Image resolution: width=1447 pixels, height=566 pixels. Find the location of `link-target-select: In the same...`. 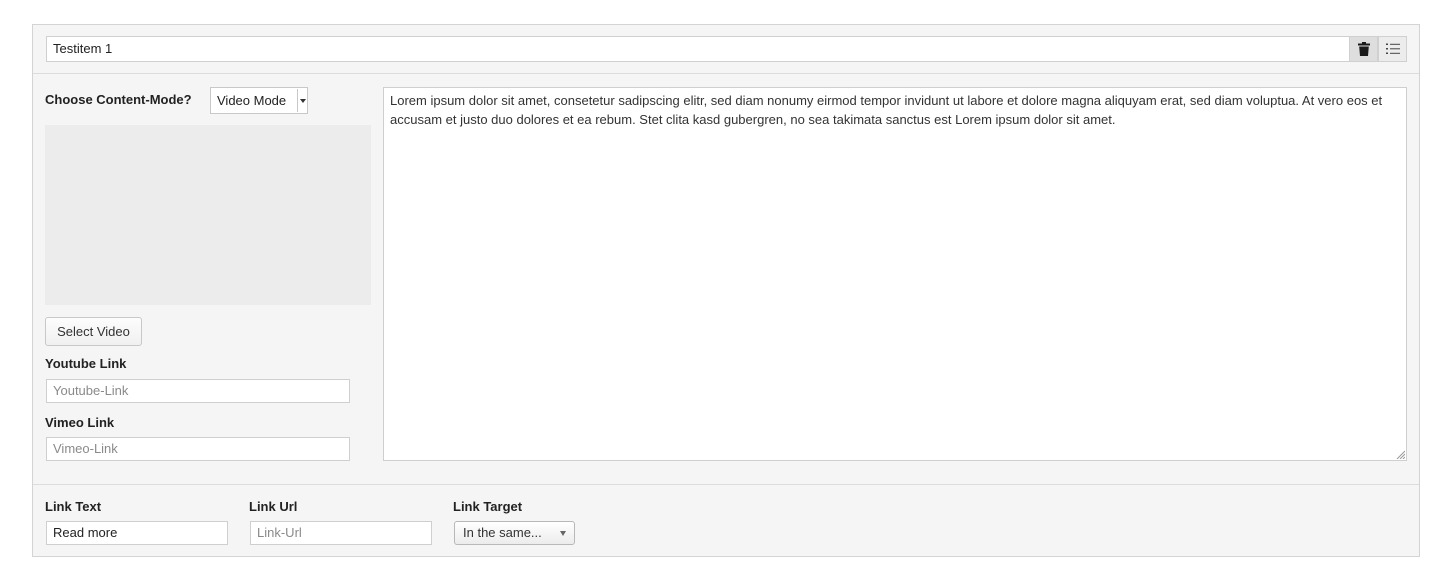

link-target-select: In the same... is located at coordinates (514, 533).